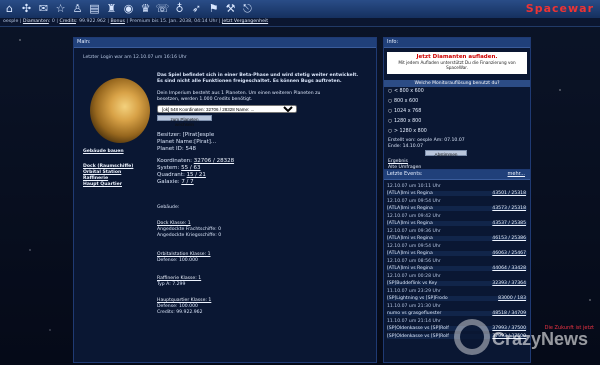 The image size is (600, 365). I want to click on event-row: [ATLA]lmi vs Regina 44064 / 33428, so click(457, 268).